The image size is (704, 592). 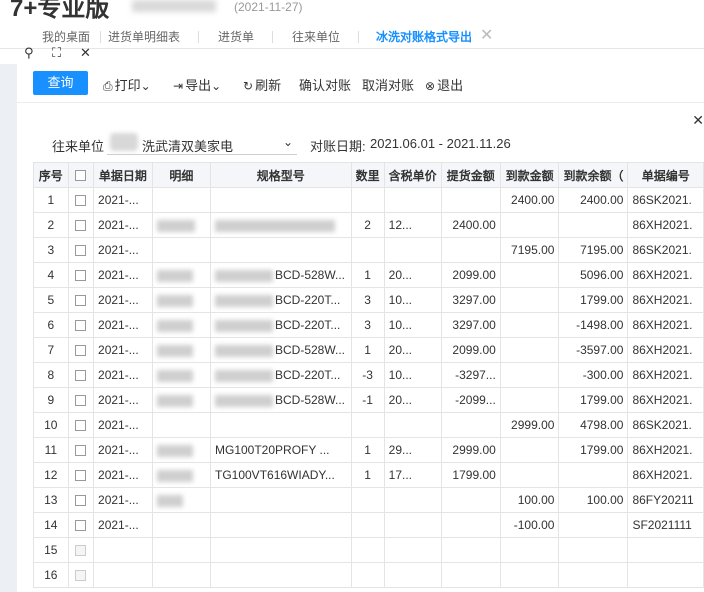 What do you see at coordinates (368, 200) in the screenshot?
I see `table-row: 1 2021-... 2400.00 2400.00 86SK2021.` at bounding box center [368, 200].